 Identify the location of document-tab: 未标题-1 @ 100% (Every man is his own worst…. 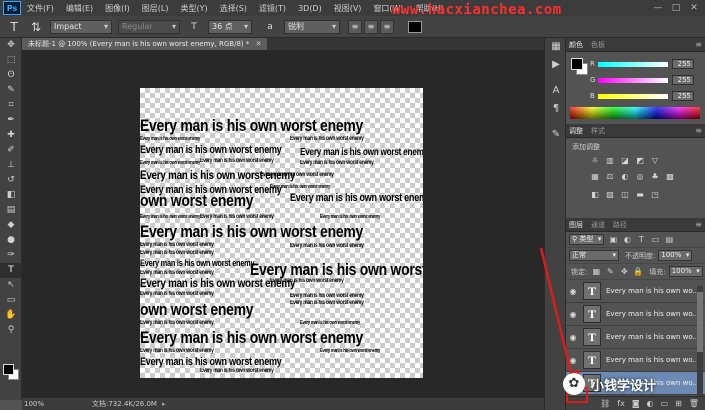
(145, 44).